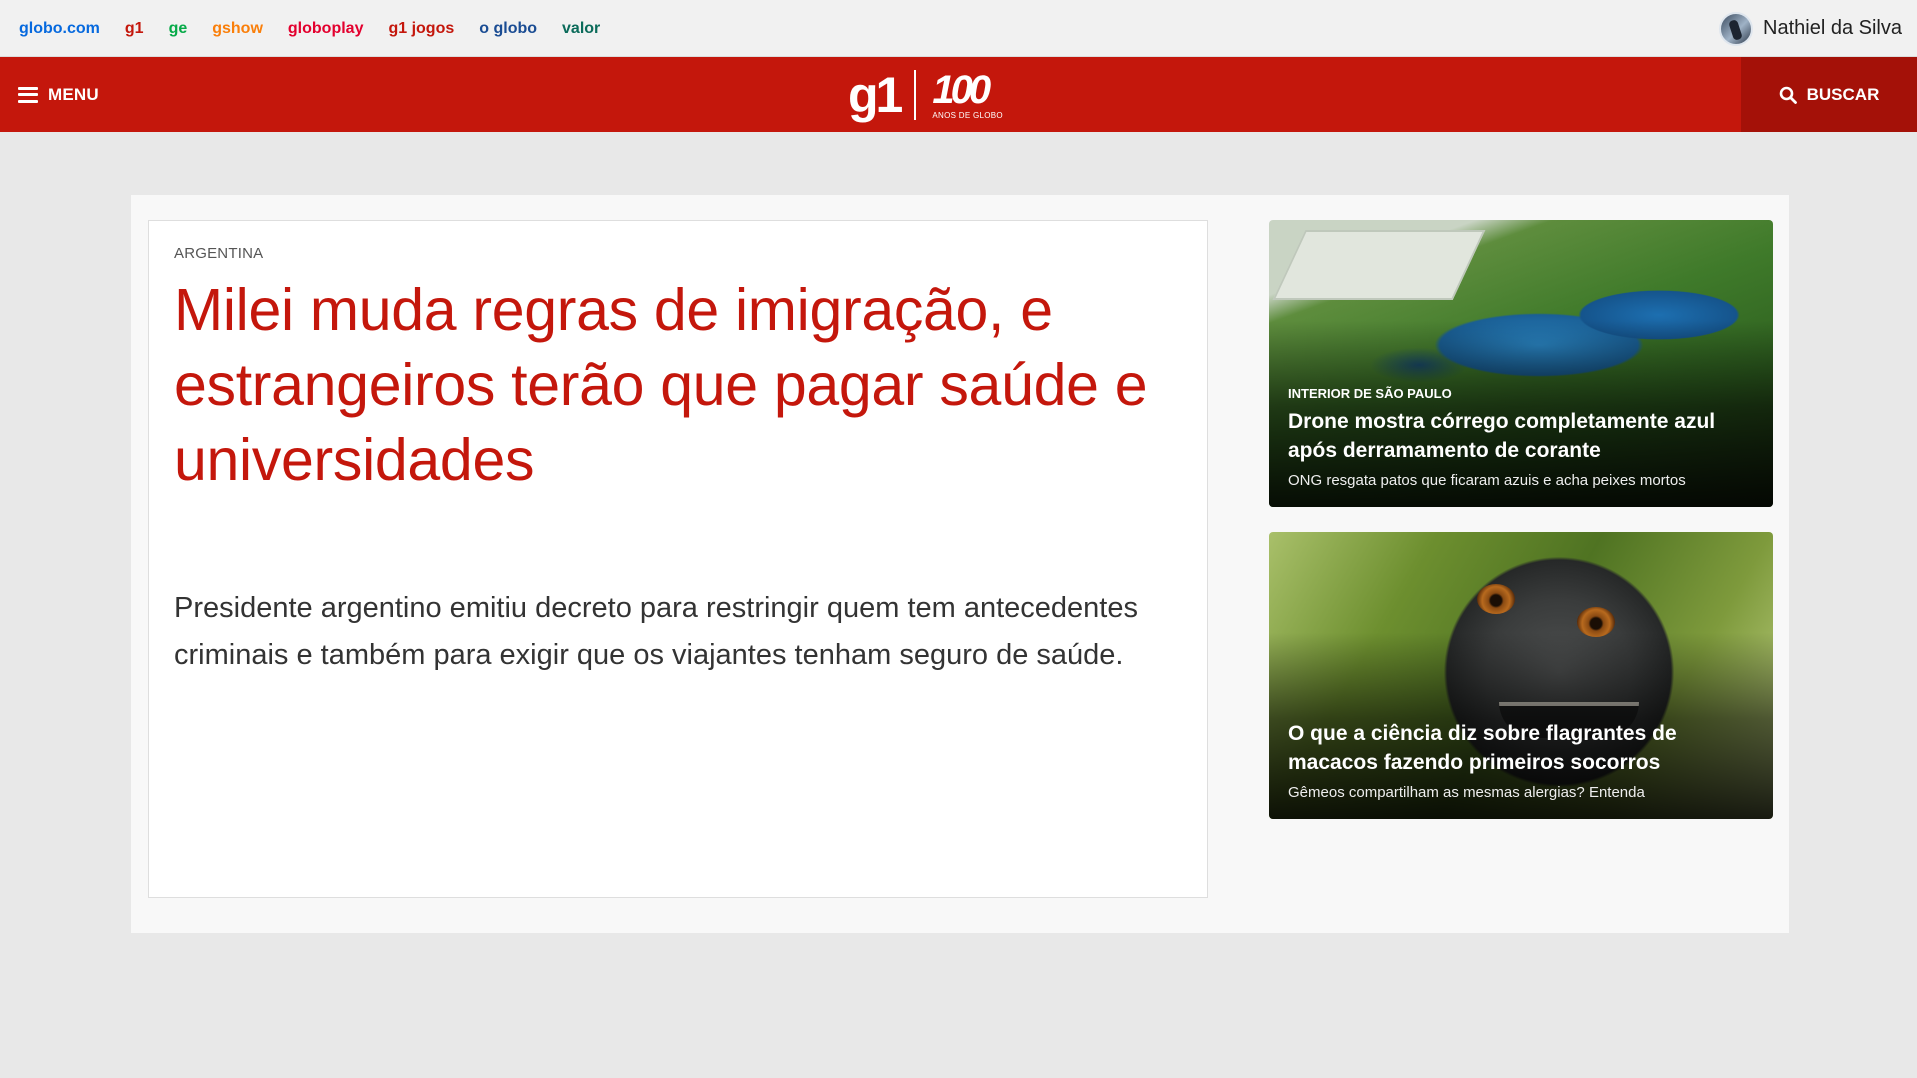  I want to click on link-g1-jogos: g1 jogos, so click(421, 29).